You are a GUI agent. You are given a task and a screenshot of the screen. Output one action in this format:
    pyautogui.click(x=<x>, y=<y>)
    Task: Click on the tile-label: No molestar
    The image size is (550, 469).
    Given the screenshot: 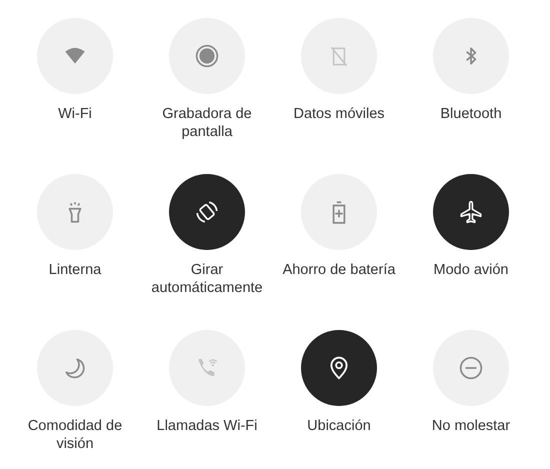 What is the action you would take?
    pyautogui.click(x=471, y=426)
    